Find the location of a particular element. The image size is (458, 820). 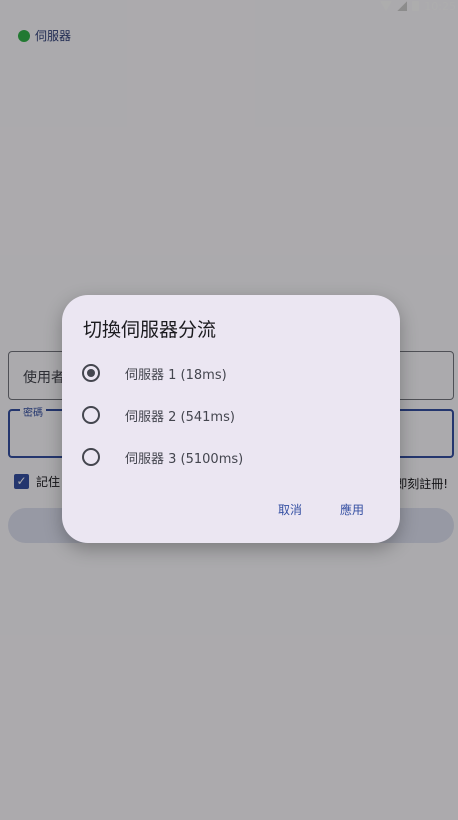

server-option-label: 伺服器 2 (541ms) is located at coordinates (180, 417).